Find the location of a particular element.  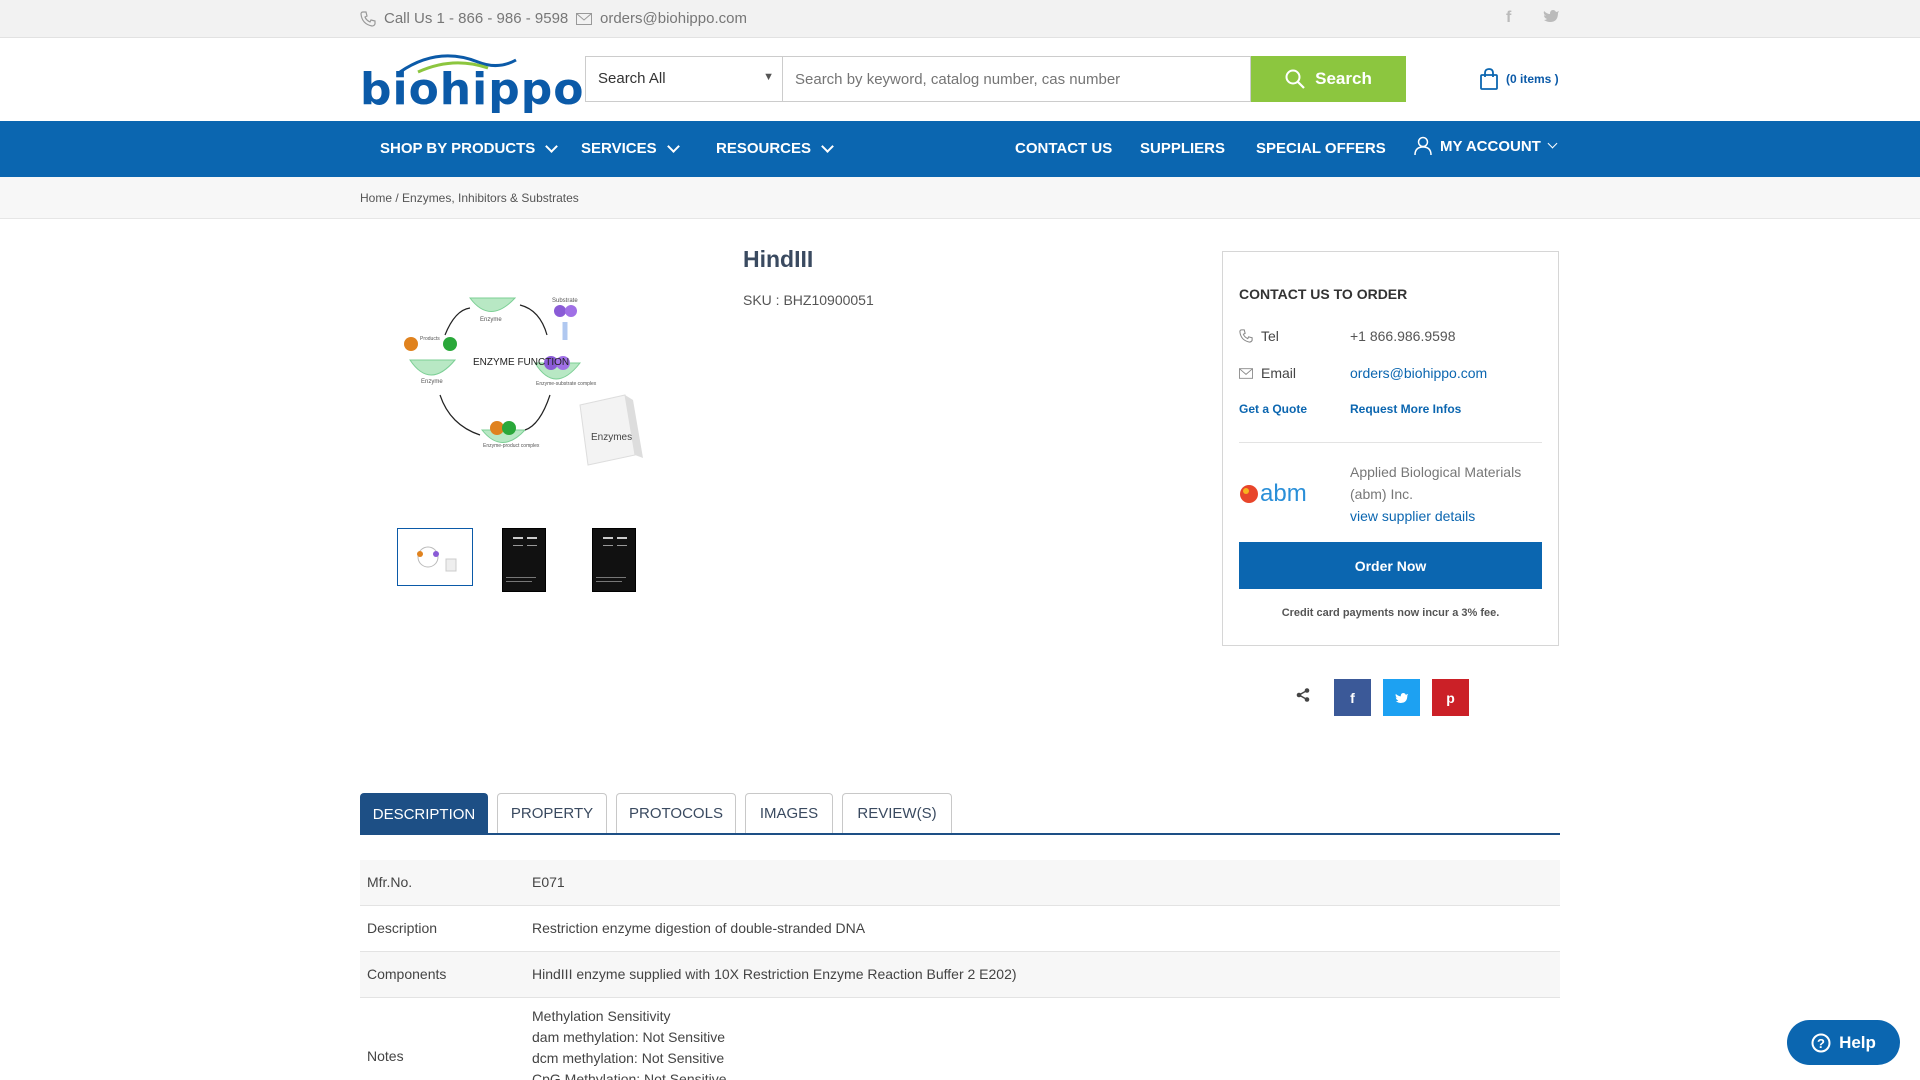

search-button: Search is located at coordinates (1328, 79).